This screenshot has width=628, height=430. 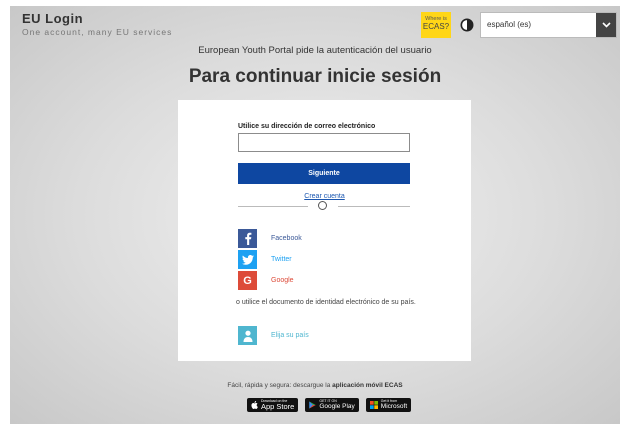 What do you see at coordinates (247, 280) in the screenshot?
I see `google-icon: G` at bounding box center [247, 280].